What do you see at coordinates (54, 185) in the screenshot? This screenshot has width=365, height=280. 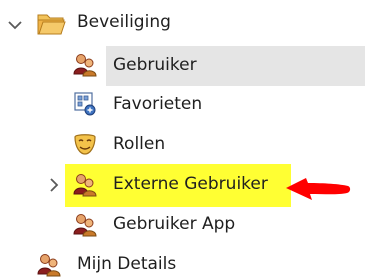 I see `chevron-right-icon` at bounding box center [54, 185].